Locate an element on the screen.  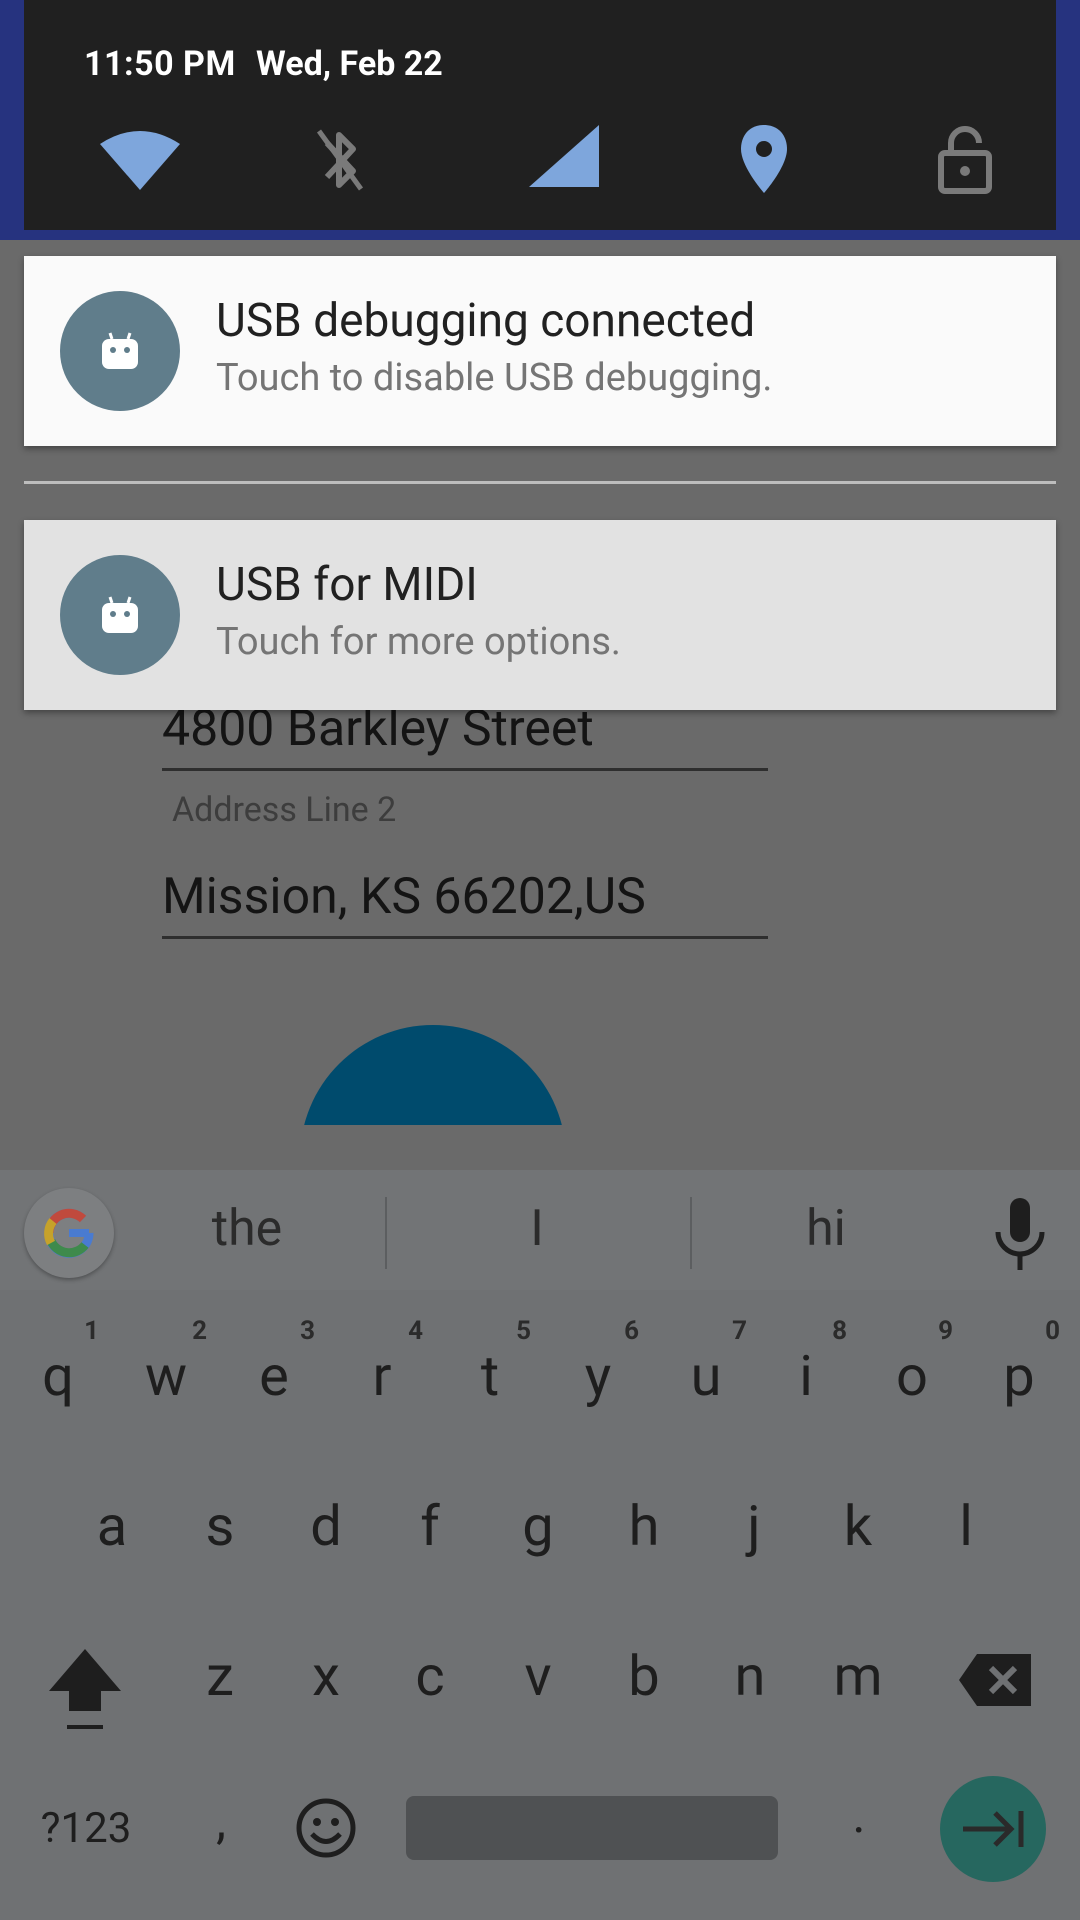
key-o: o9 is located at coordinates (912, 1376).